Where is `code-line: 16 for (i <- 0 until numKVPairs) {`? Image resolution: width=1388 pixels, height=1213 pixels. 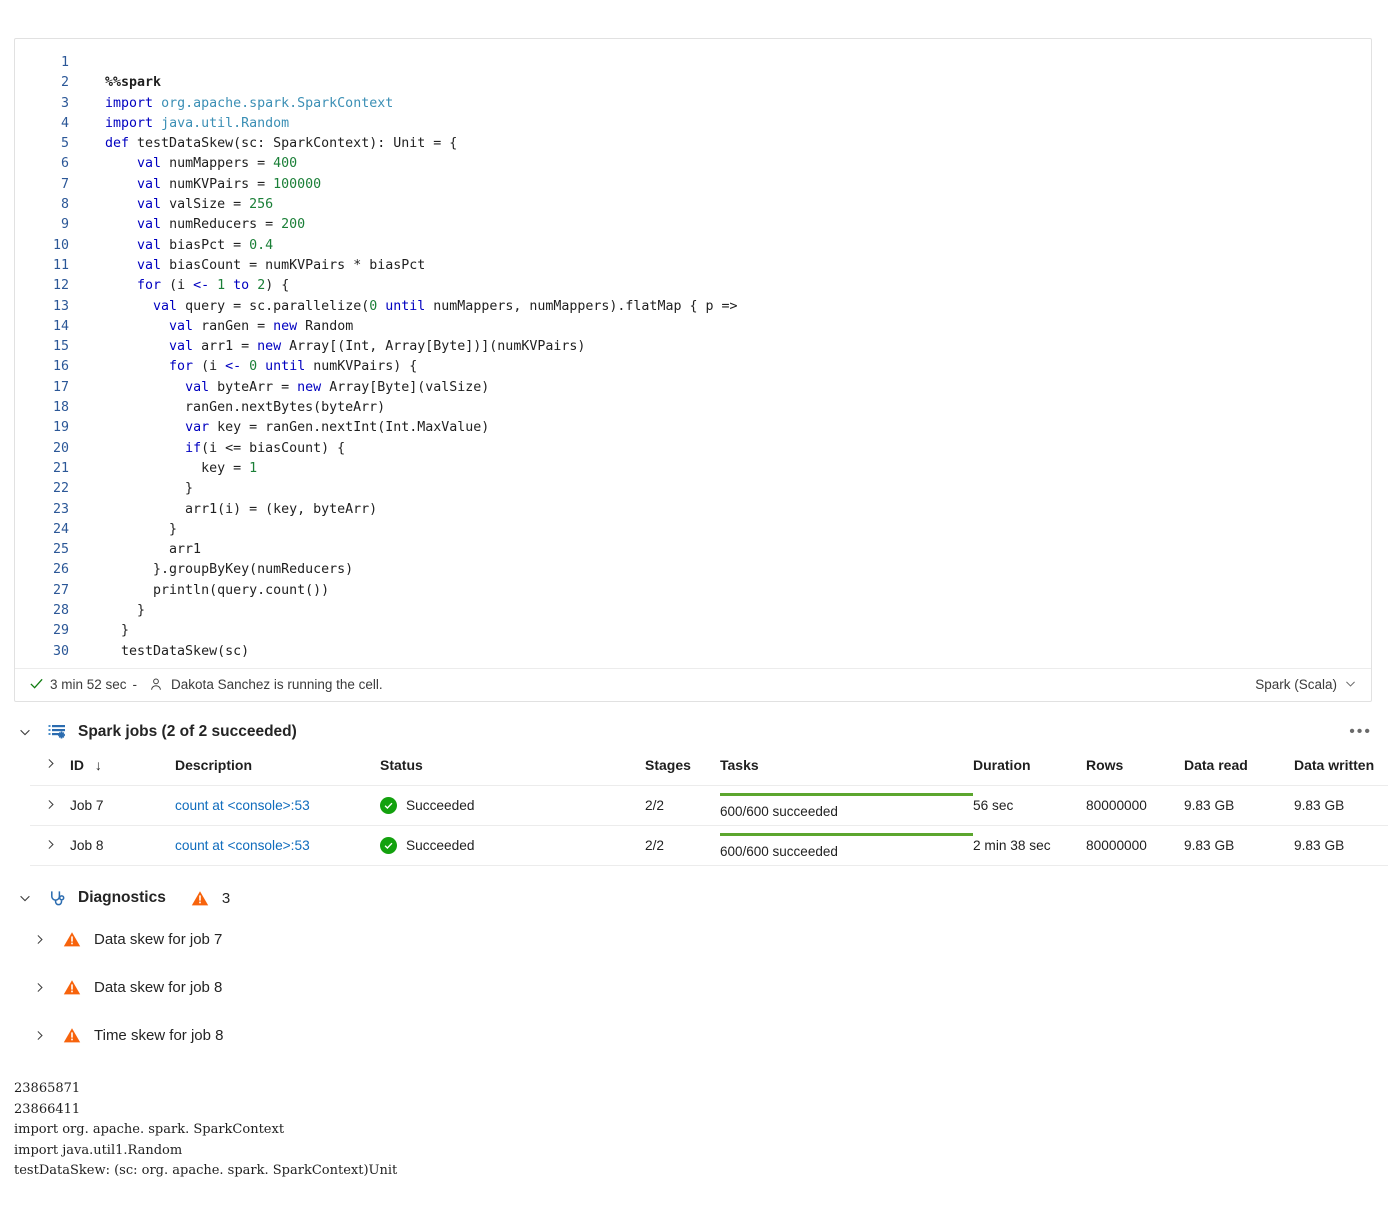
code-line: 16 for (i <- 0 until numKVPairs) { is located at coordinates (693, 367).